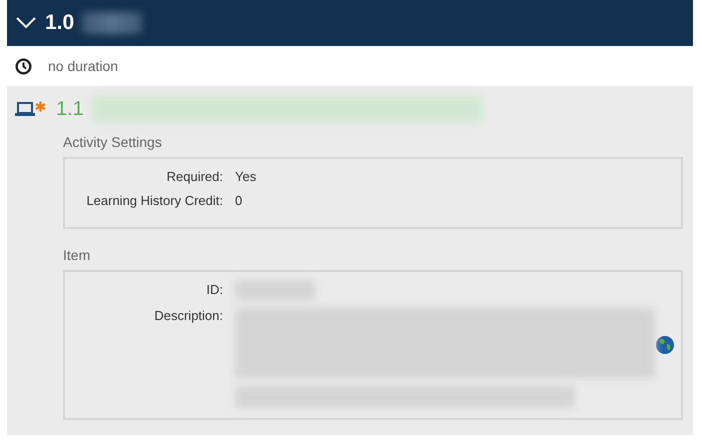 Image resolution: width=702 pixels, height=442 pixels. Describe the element at coordinates (26, 23) in the screenshot. I see `expand-toggle` at that location.